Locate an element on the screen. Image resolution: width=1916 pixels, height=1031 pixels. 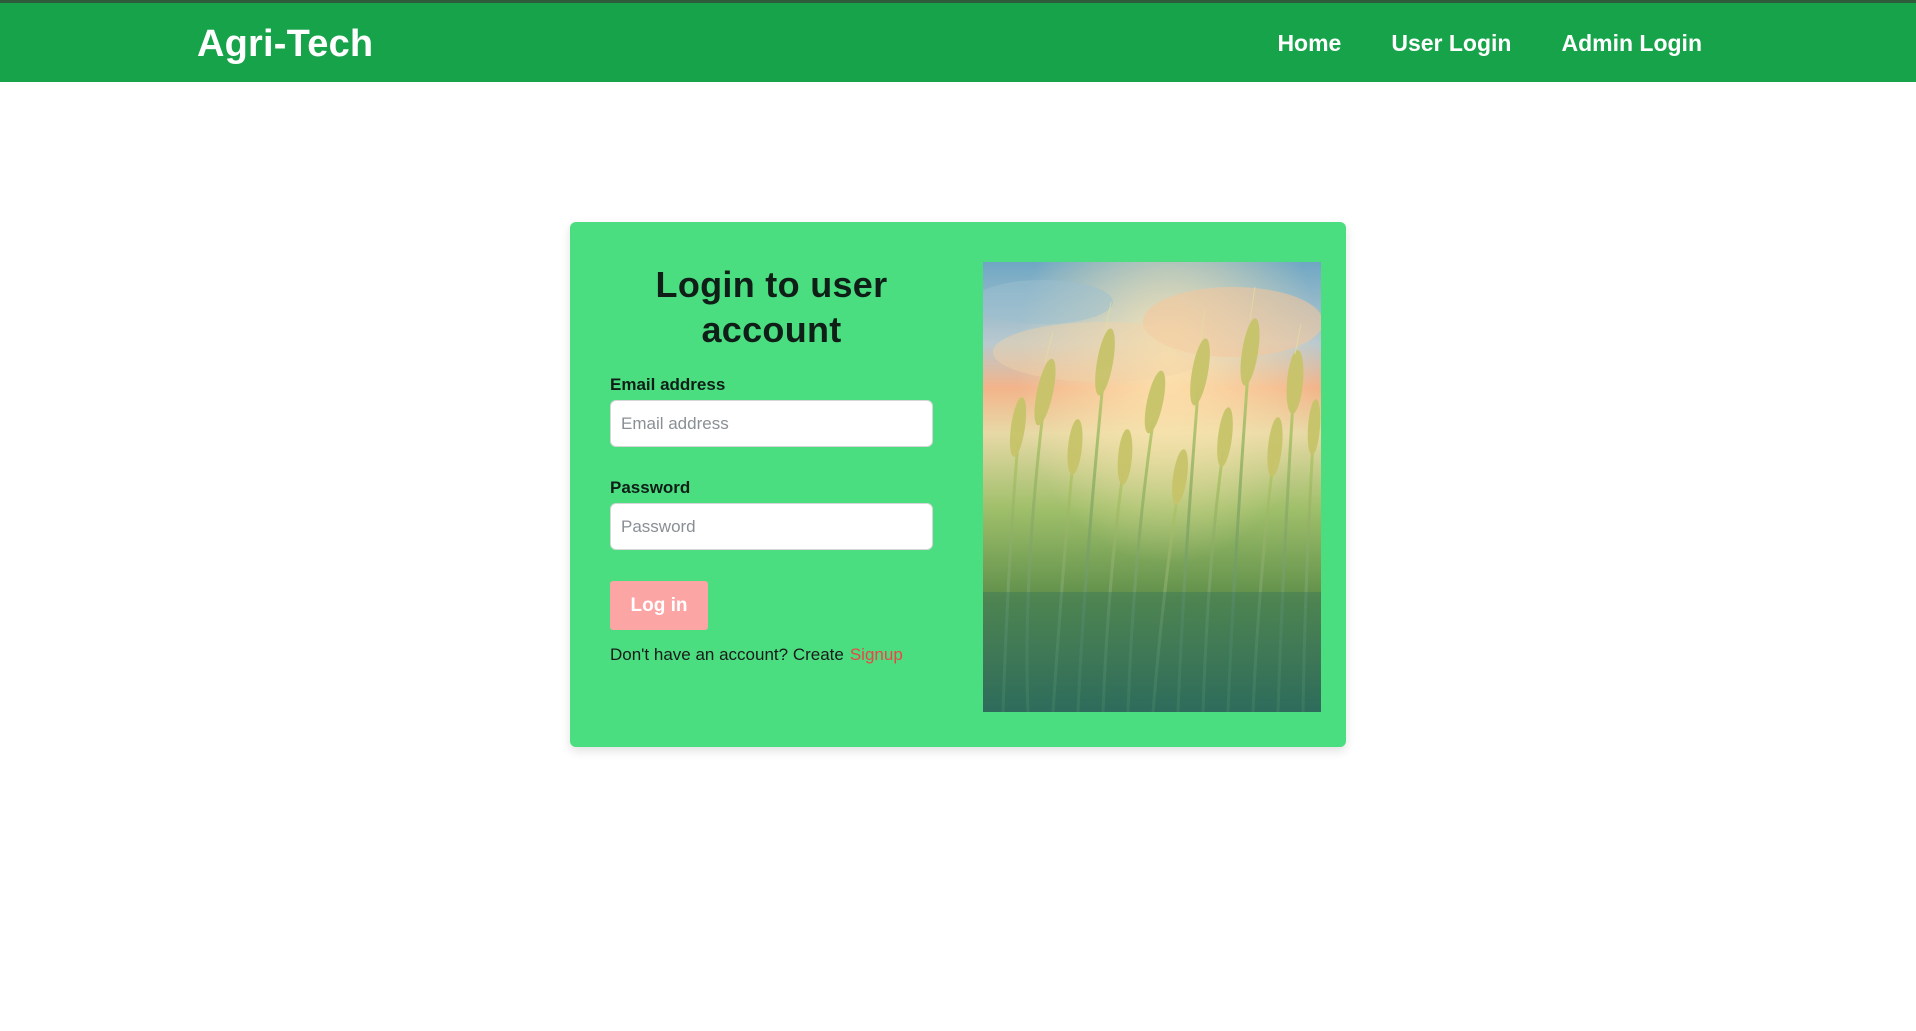
page-title: Login to user account is located at coordinates (771, 307).